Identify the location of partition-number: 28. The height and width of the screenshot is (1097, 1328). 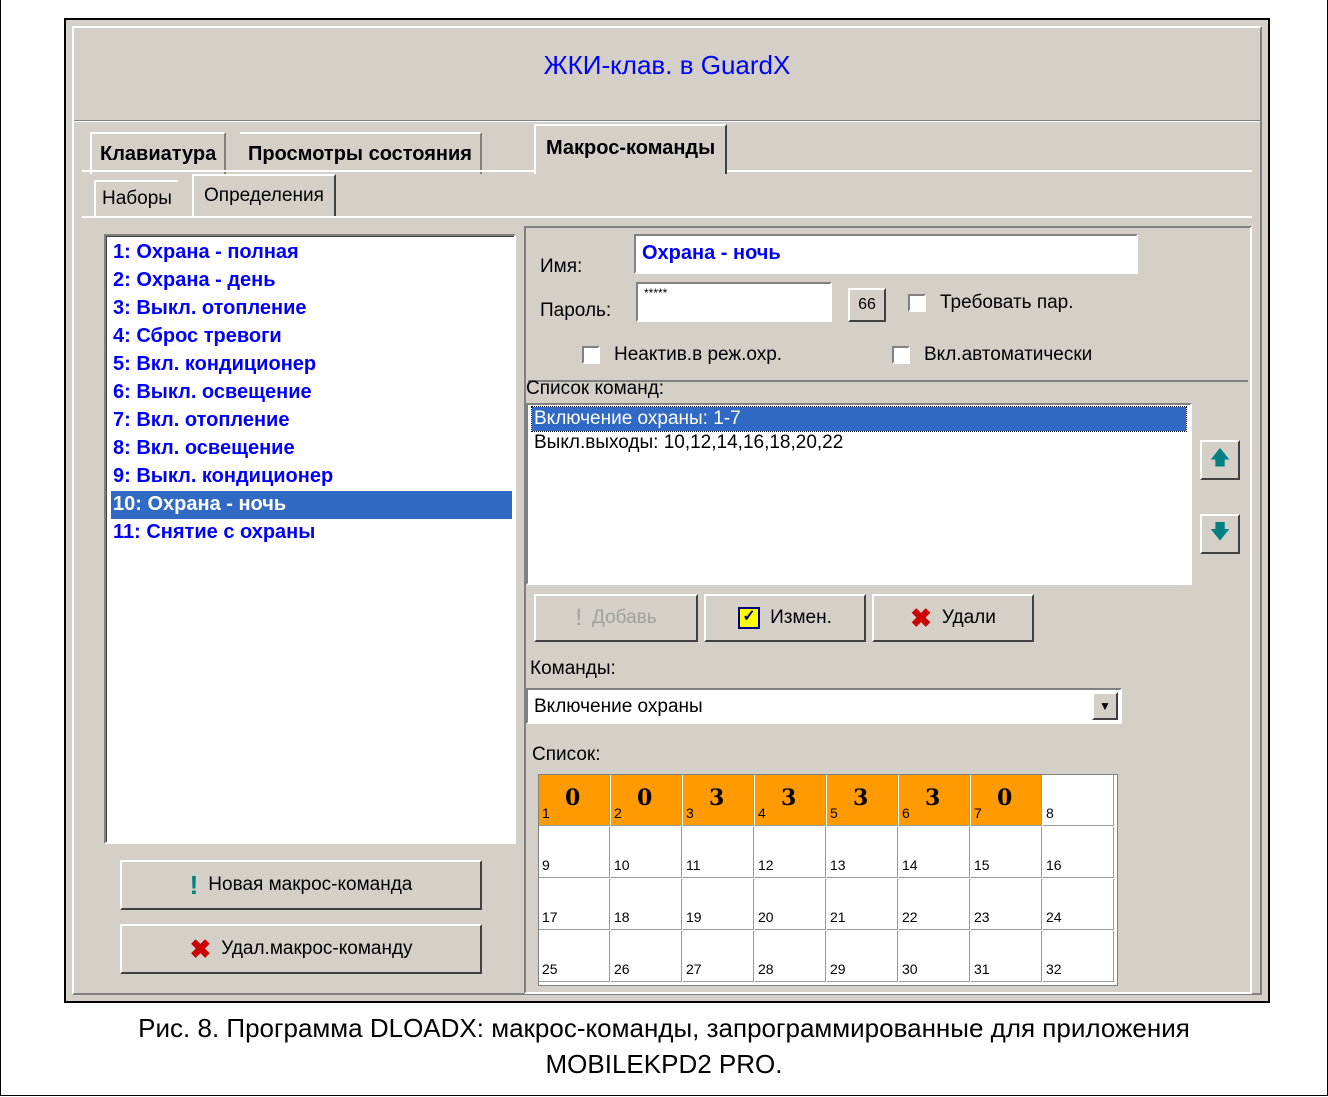
(766, 969).